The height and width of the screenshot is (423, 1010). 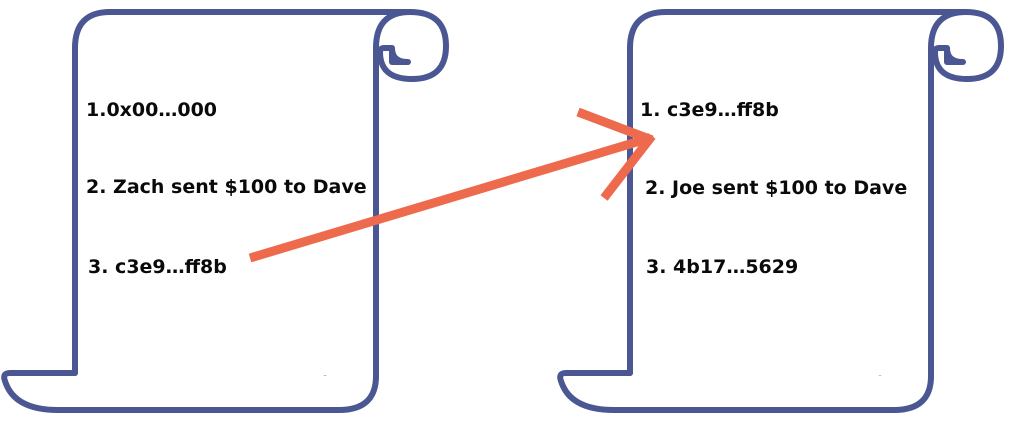 What do you see at coordinates (151, 110) in the screenshot?
I see `block-1-line-1: 1.0x00…000` at bounding box center [151, 110].